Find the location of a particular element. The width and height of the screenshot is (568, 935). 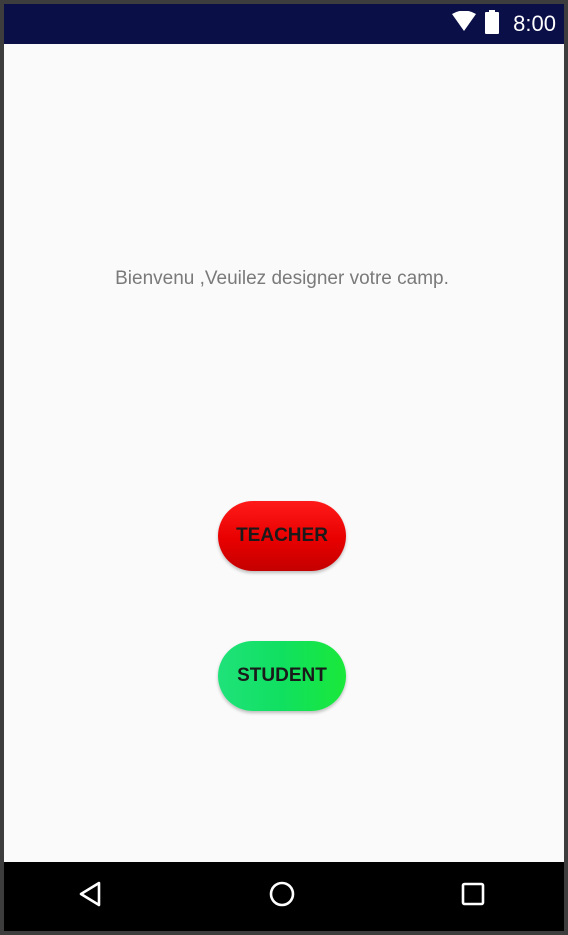

student-button: STUDENT is located at coordinates (282, 676).